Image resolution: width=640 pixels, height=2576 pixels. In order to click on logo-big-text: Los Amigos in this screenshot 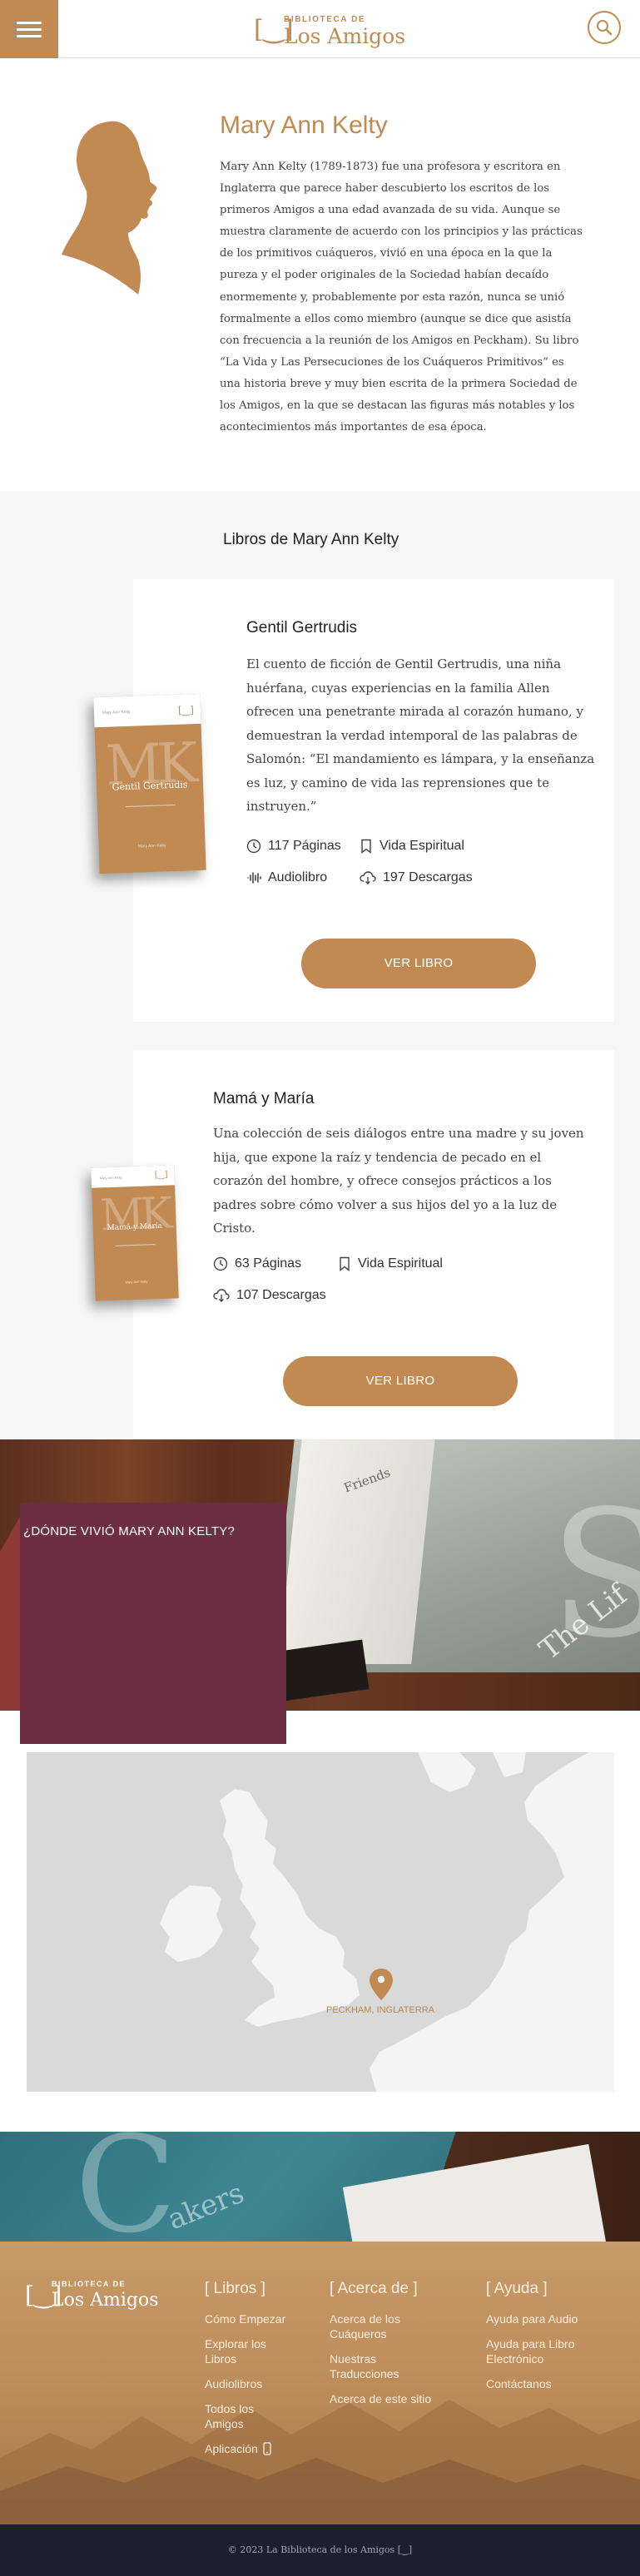, I will do `click(345, 36)`.